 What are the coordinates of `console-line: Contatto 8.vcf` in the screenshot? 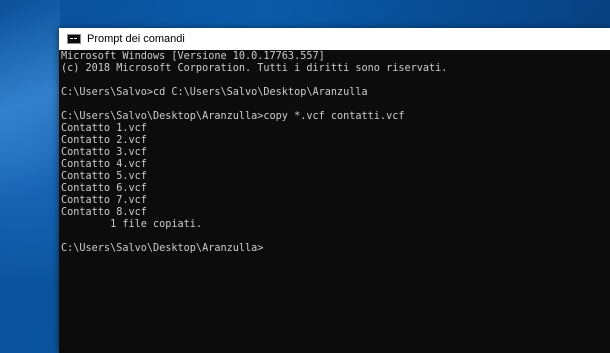 It's located at (104, 212).